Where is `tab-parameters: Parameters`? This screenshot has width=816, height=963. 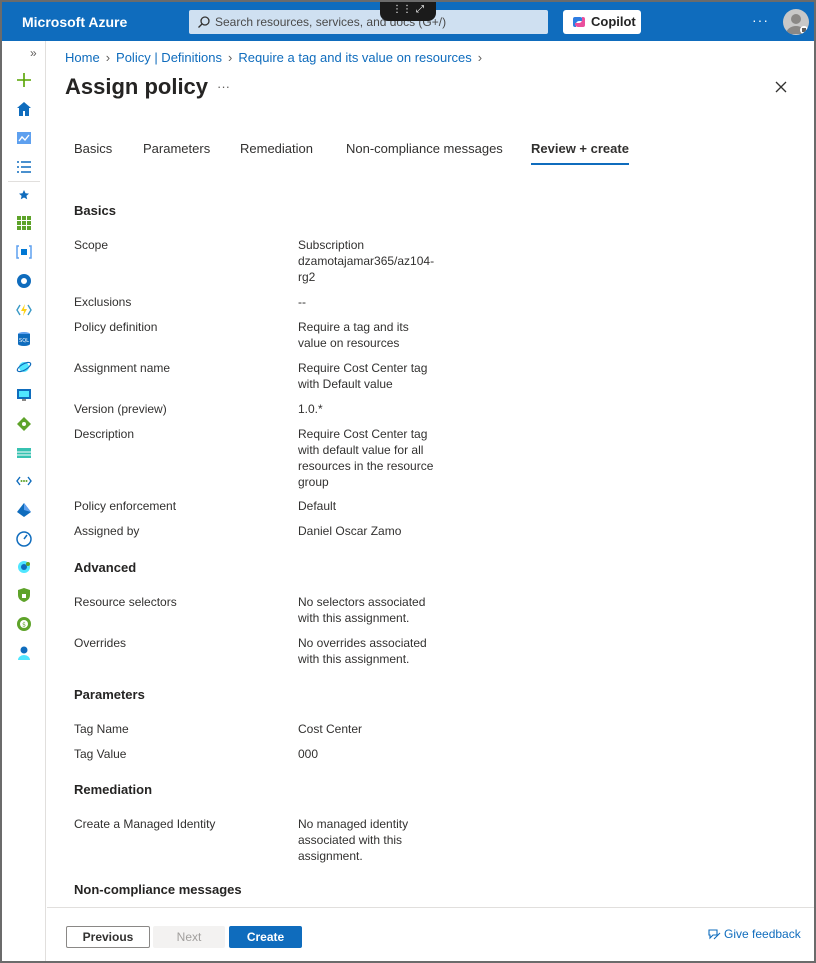
tab-parameters: Parameters is located at coordinates (176, 148).